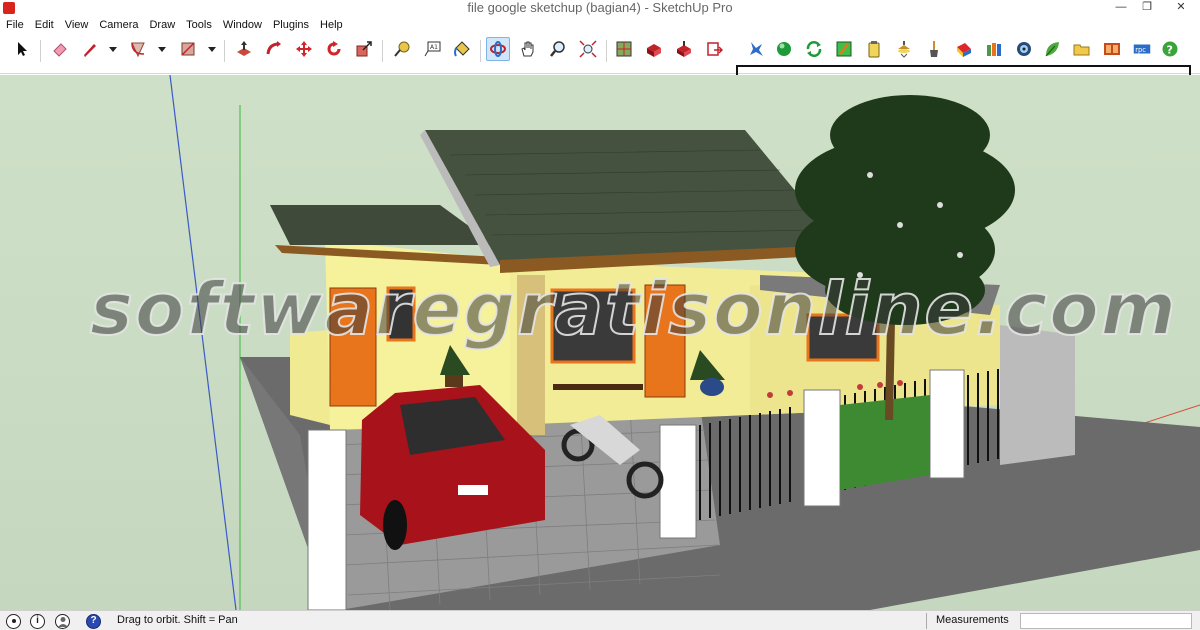 This screenshot has width=1200, height=630. Describe the element at coordinates (1147, 7) in the screenshot. I see `restore-button: ❐` at that location.